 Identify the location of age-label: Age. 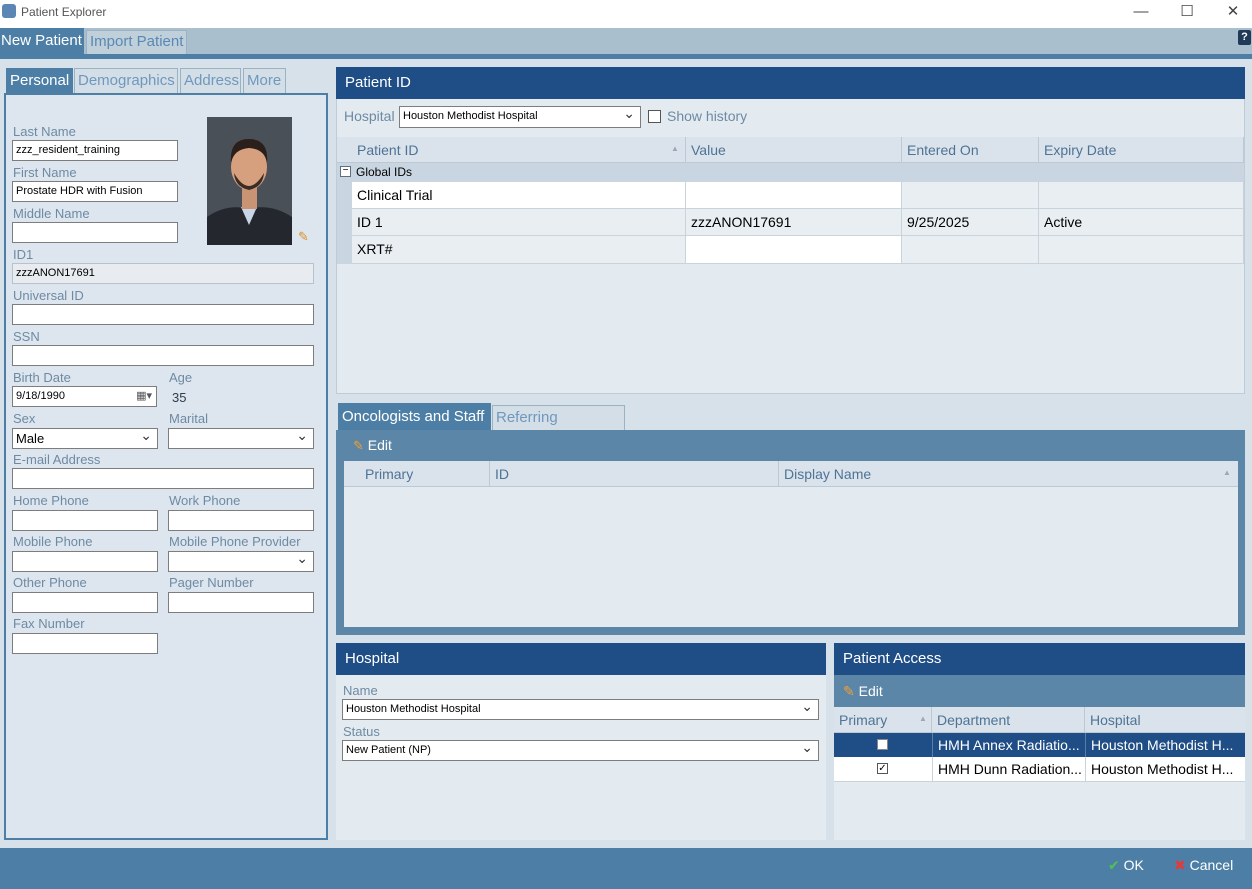
(181, 377).